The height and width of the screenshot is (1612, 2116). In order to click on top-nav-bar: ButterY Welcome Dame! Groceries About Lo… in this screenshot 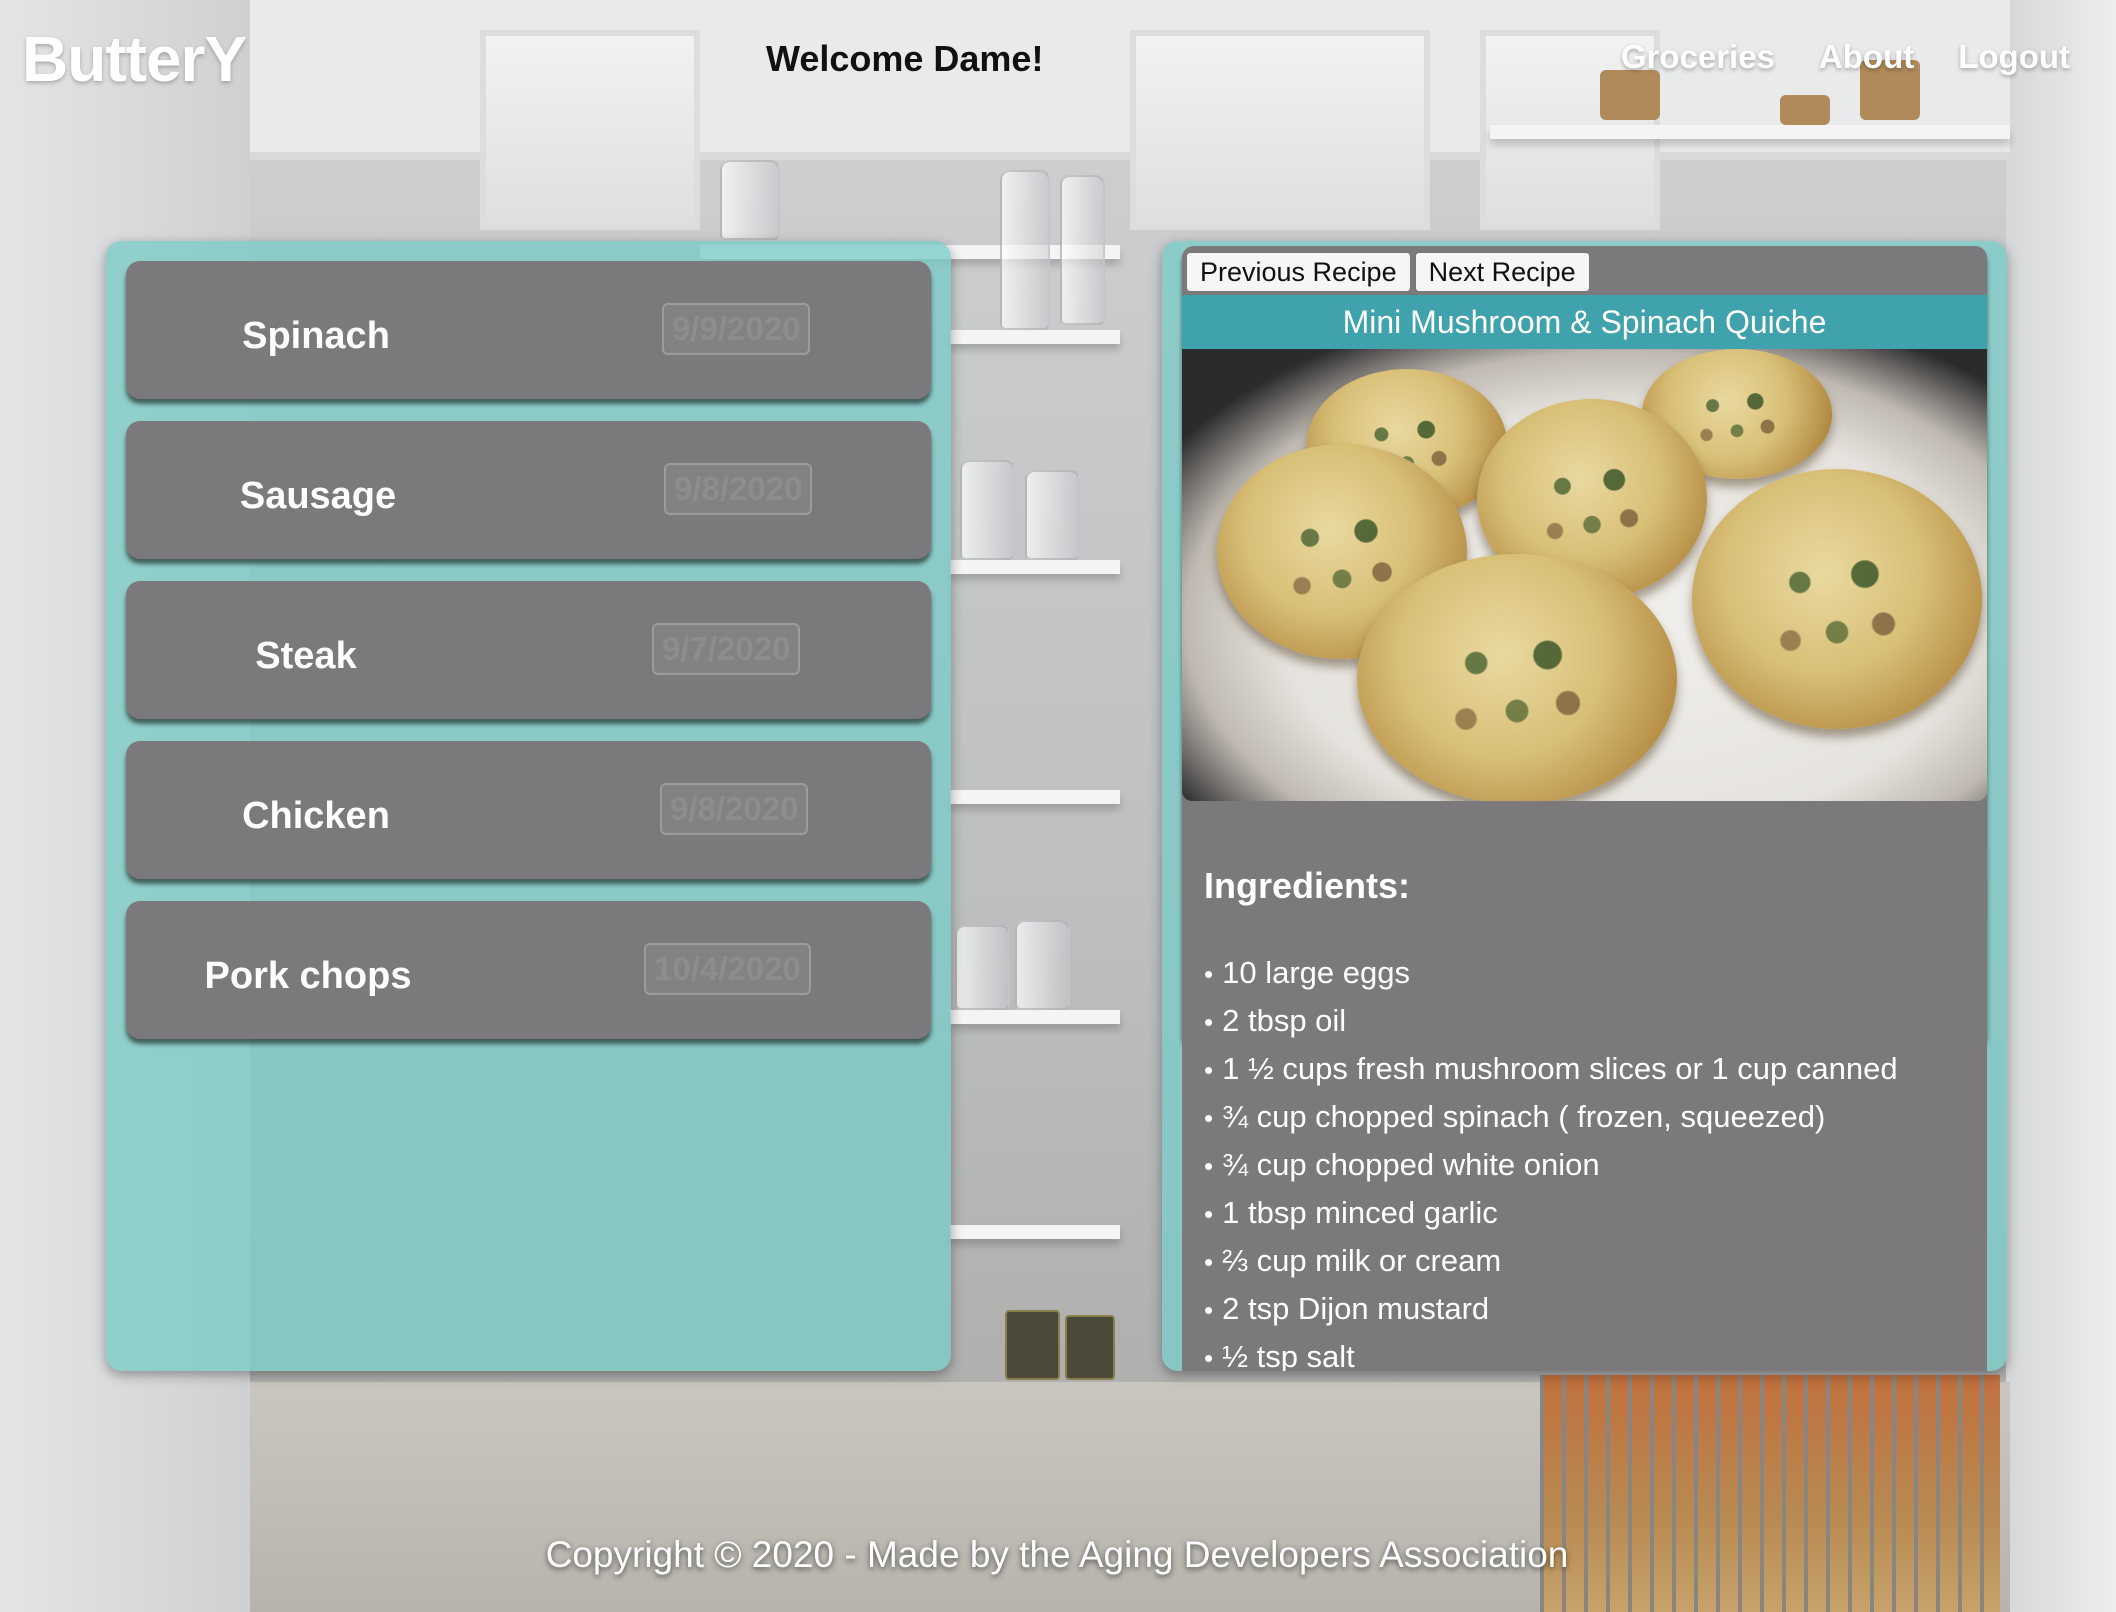, I will do `click(1058, 59)`.